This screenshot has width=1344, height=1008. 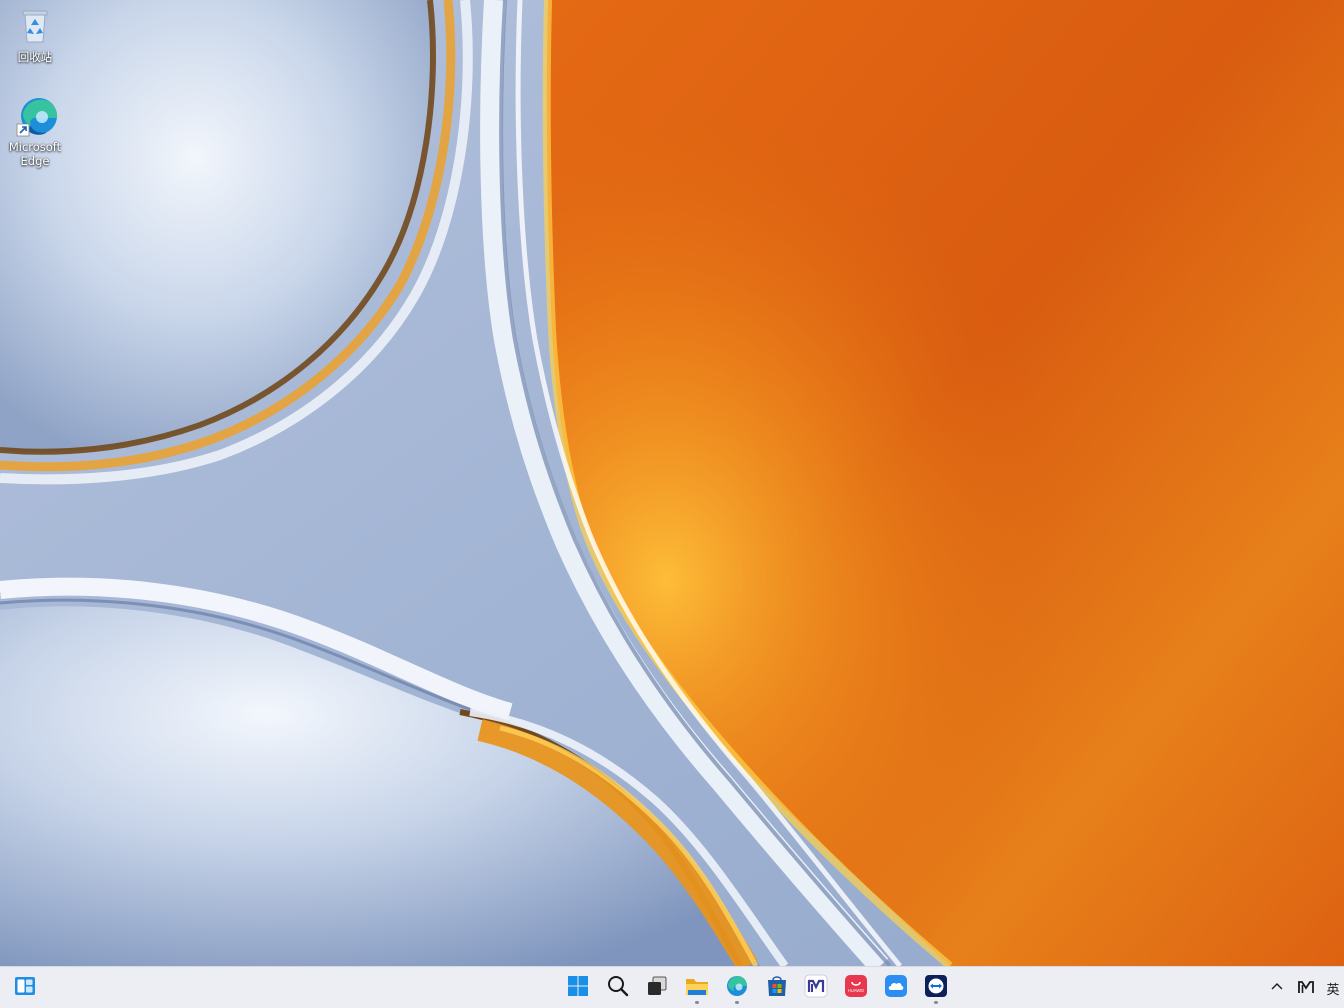 I want to click on store-button, so click(x=777, y=988).